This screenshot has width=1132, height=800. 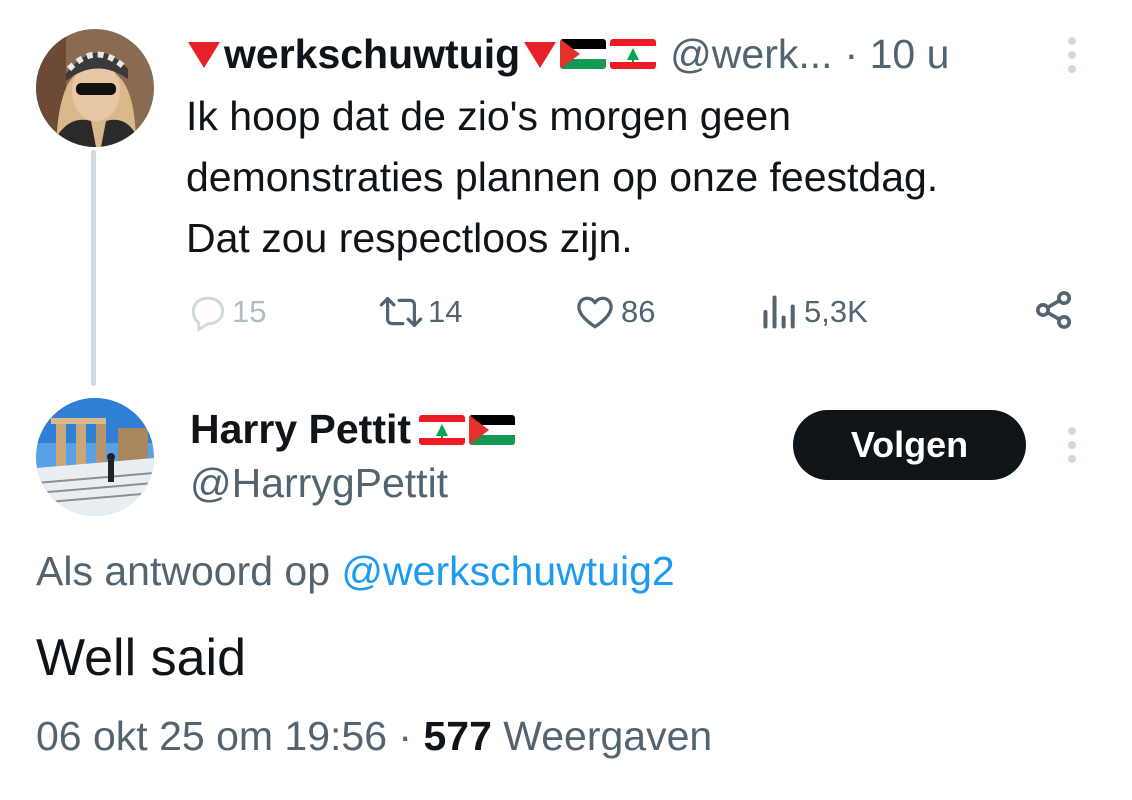 I want to click on follow-button: Volgen, so click(x=909, y=445).